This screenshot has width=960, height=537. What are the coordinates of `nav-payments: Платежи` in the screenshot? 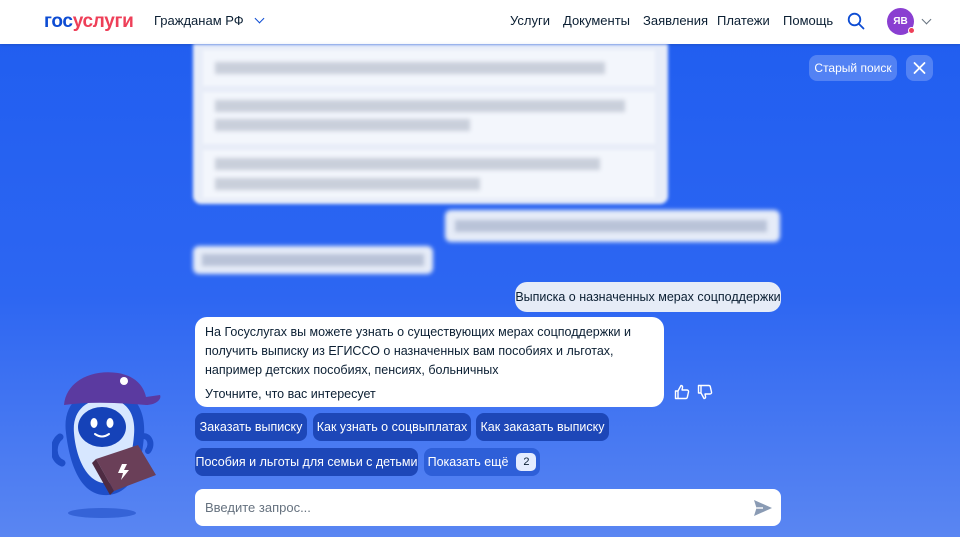 It's located at (743, 20).